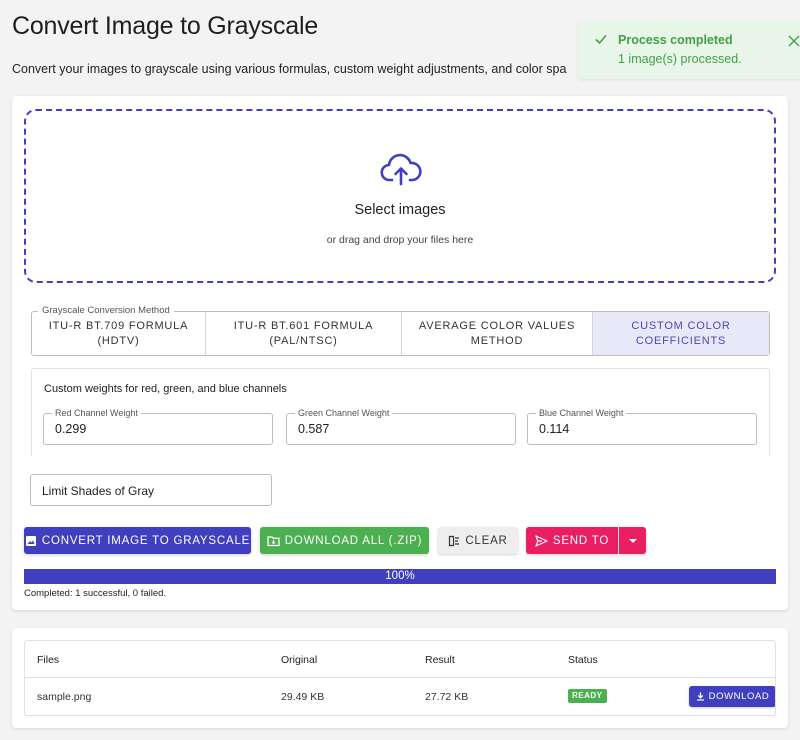 The height and width of the screenshot is (740, 800). I want to click on send-to-menu-button, so click(632, 540).